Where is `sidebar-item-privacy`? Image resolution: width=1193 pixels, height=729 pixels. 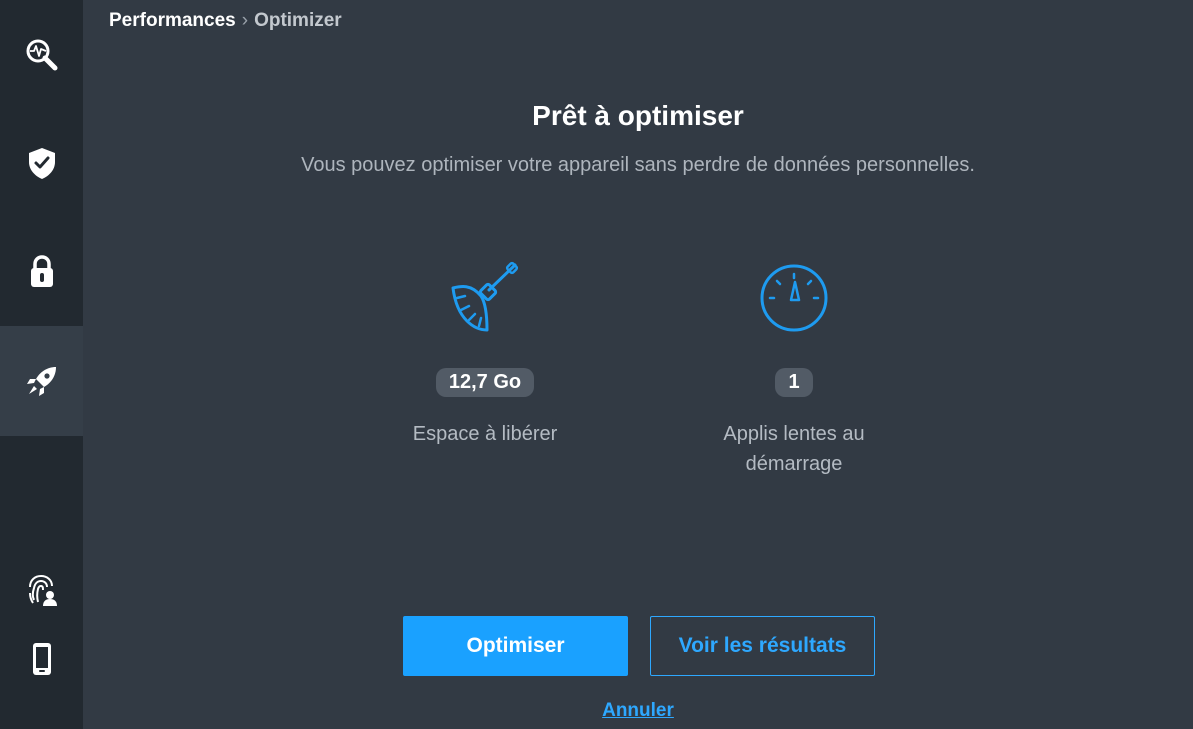
sidebar-item-privacy is located at coordinates (41, 272).